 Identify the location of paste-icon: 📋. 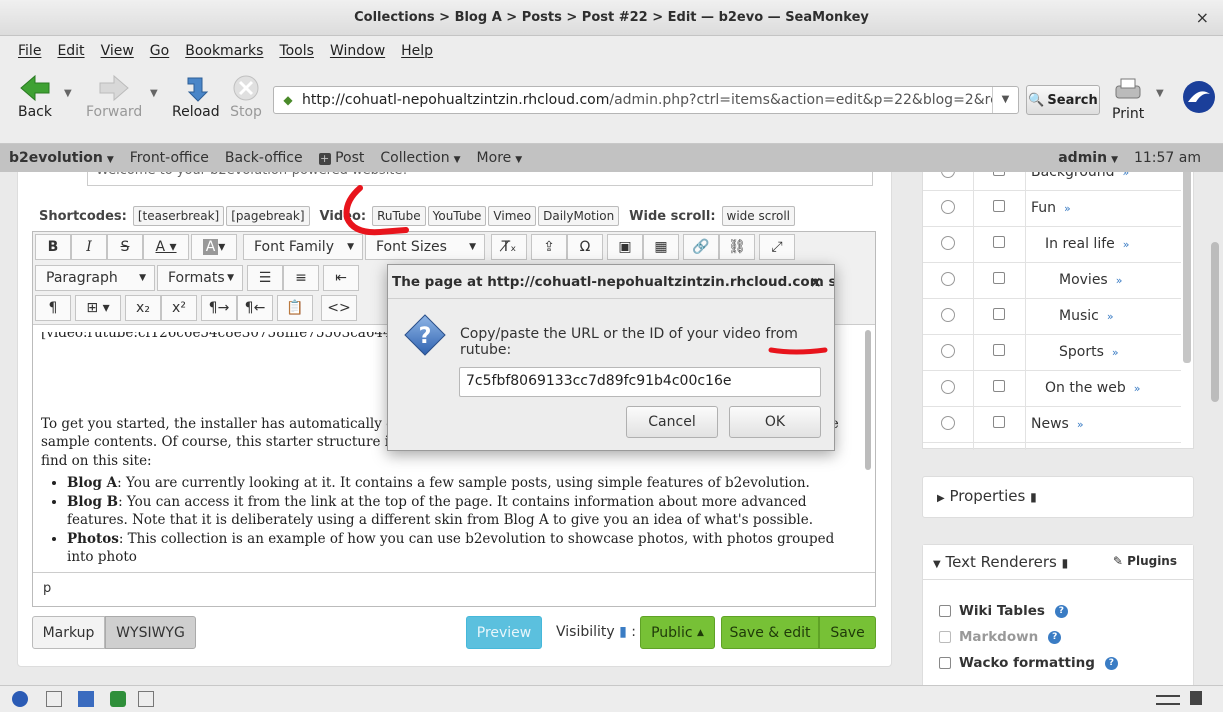
(295, 308).